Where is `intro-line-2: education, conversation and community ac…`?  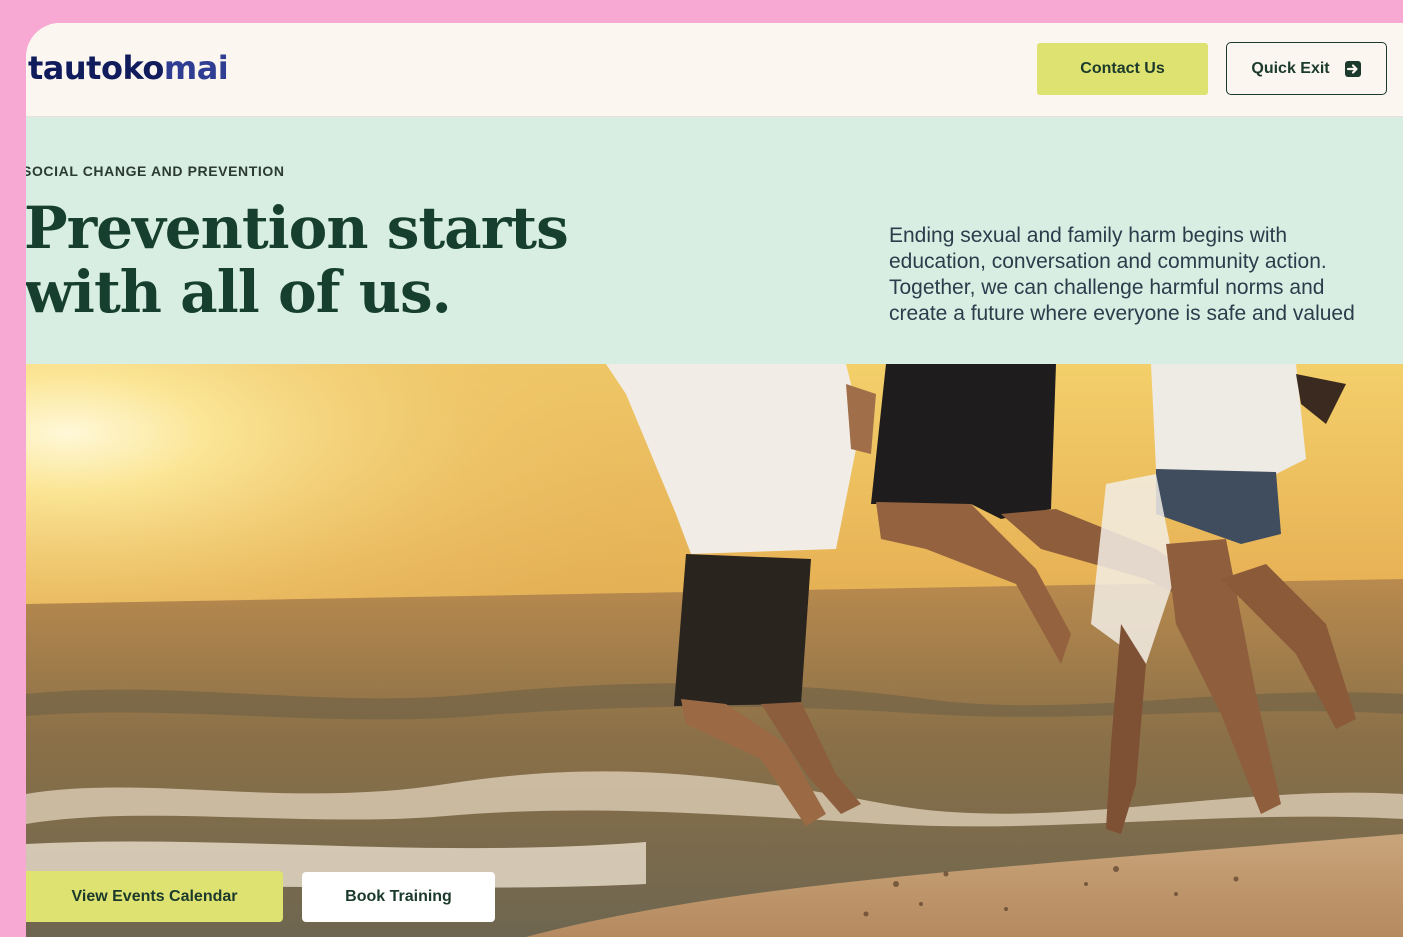 intro-line-2: education, conversation and community ac… is located at coordinates (1108, 261).